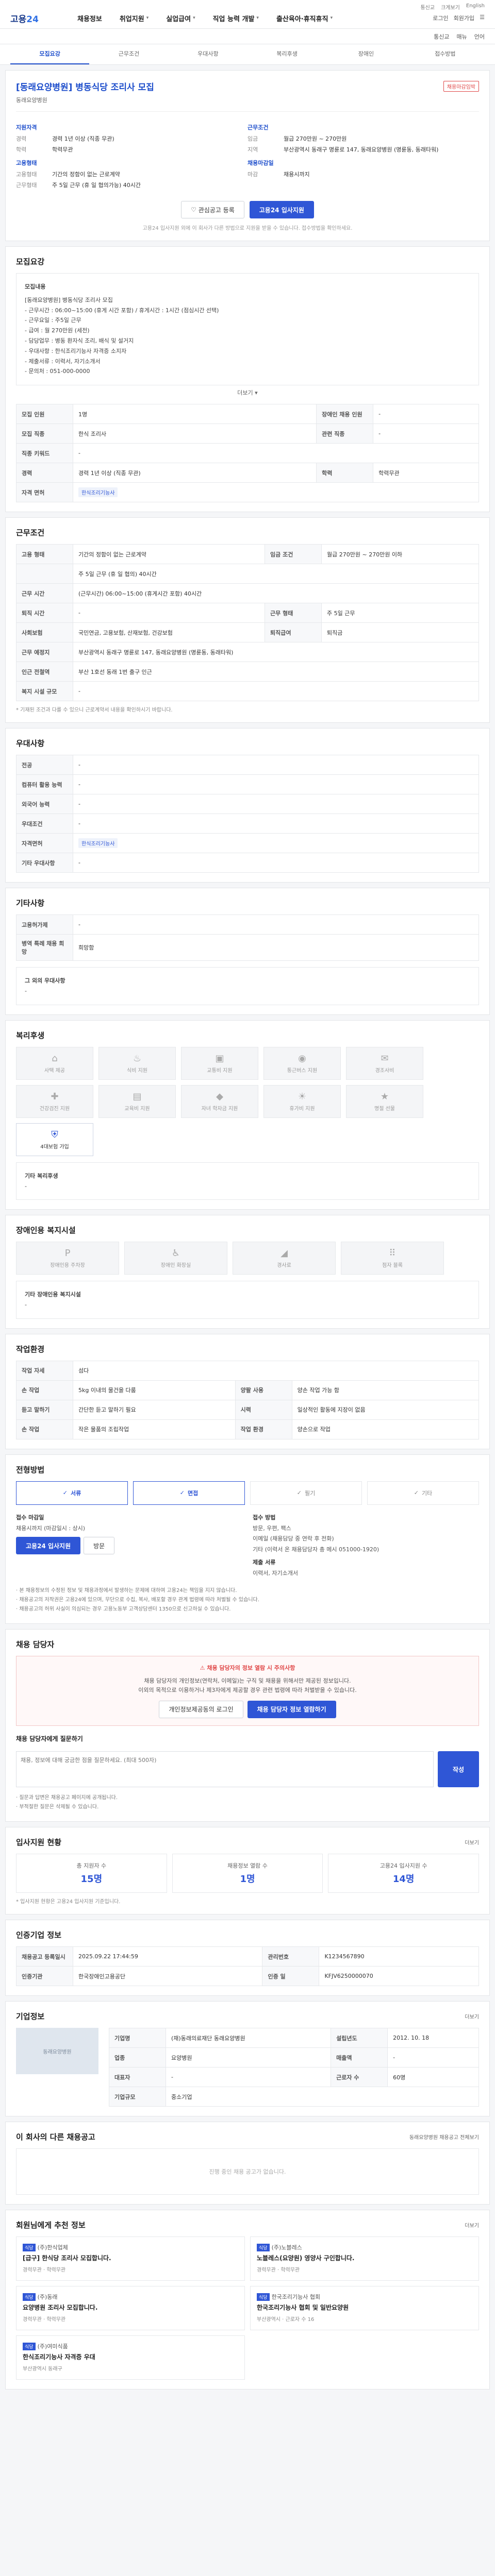  What do you see at coordinates (479, 36) in the screenshot?
I see `subbar-item-3: 언어` at bounding box center [479, 36].